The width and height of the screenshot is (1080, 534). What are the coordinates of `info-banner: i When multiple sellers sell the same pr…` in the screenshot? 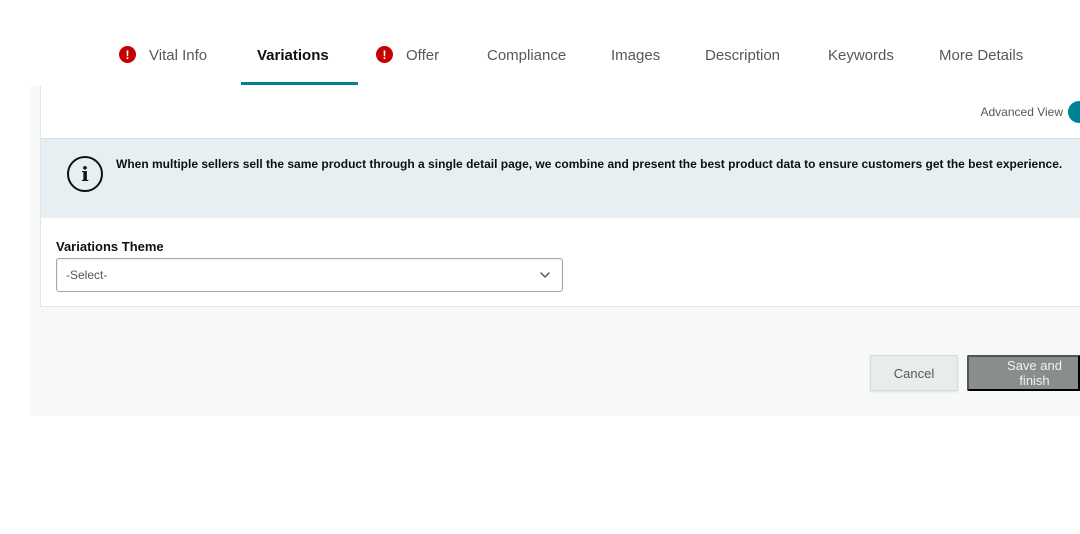 It's located at (560, 178).